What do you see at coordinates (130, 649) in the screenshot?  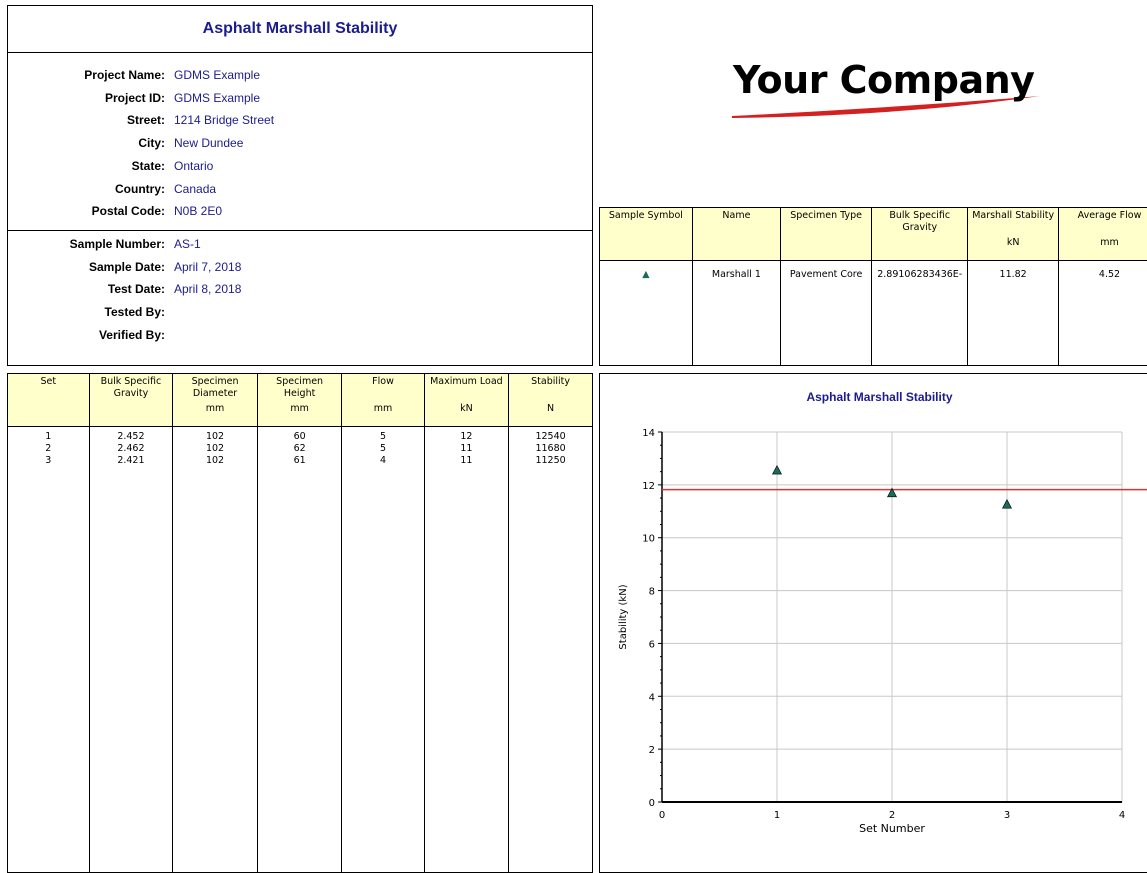 I see `table-column: 2.452 2.462 2.421` at bounding box center [130, 649].